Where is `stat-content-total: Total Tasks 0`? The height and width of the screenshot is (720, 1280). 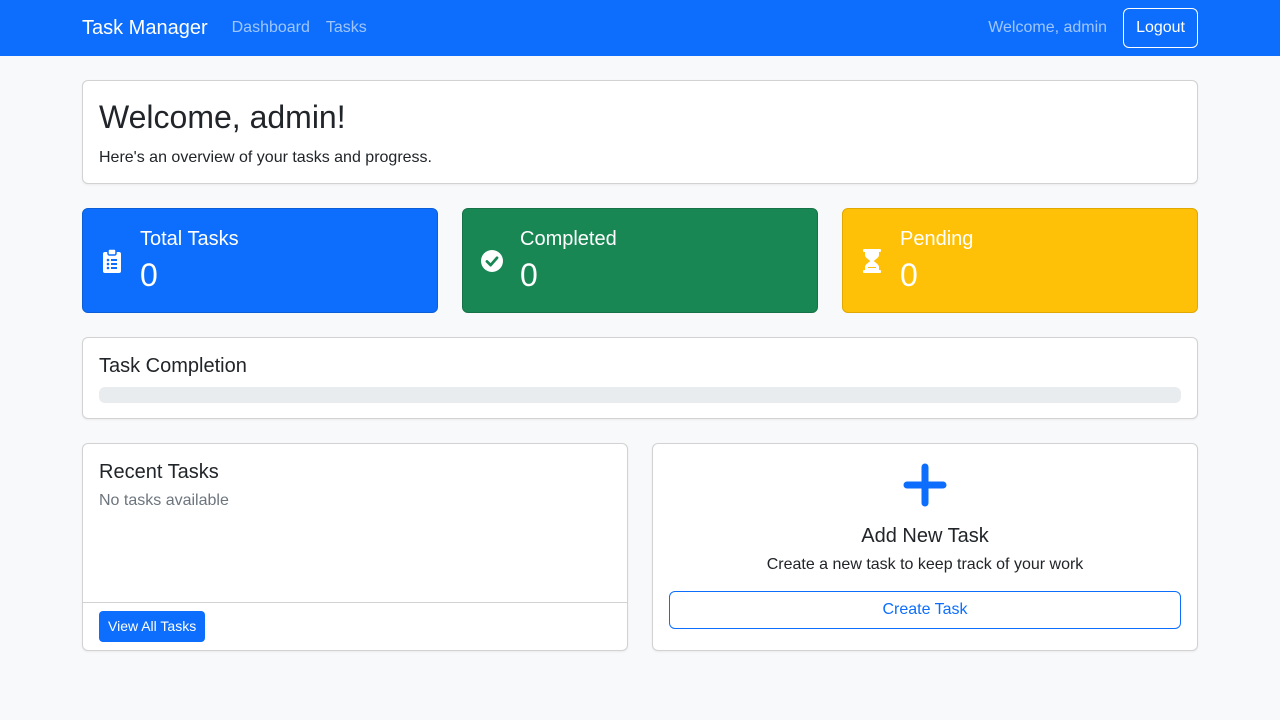 stat-content-total: Total Tasks 0 is located at coordinates (189, 261).